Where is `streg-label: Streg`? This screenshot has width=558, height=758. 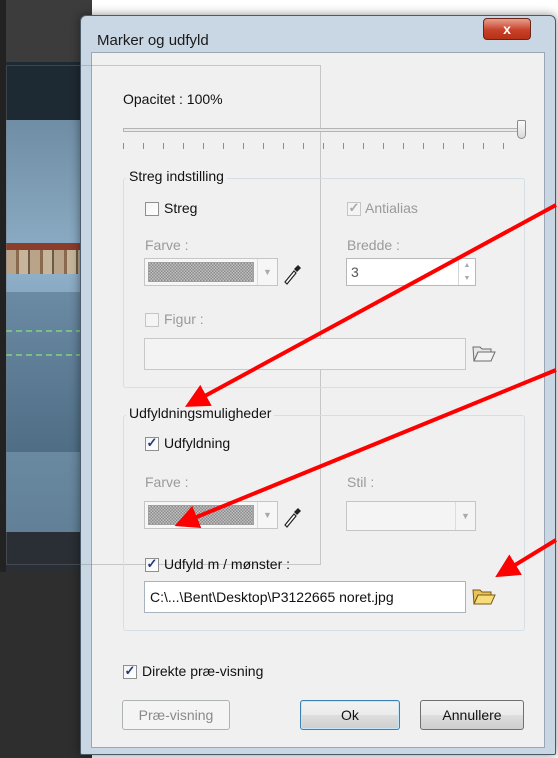 streg-label: Streg is located at coordinates (181, 208).